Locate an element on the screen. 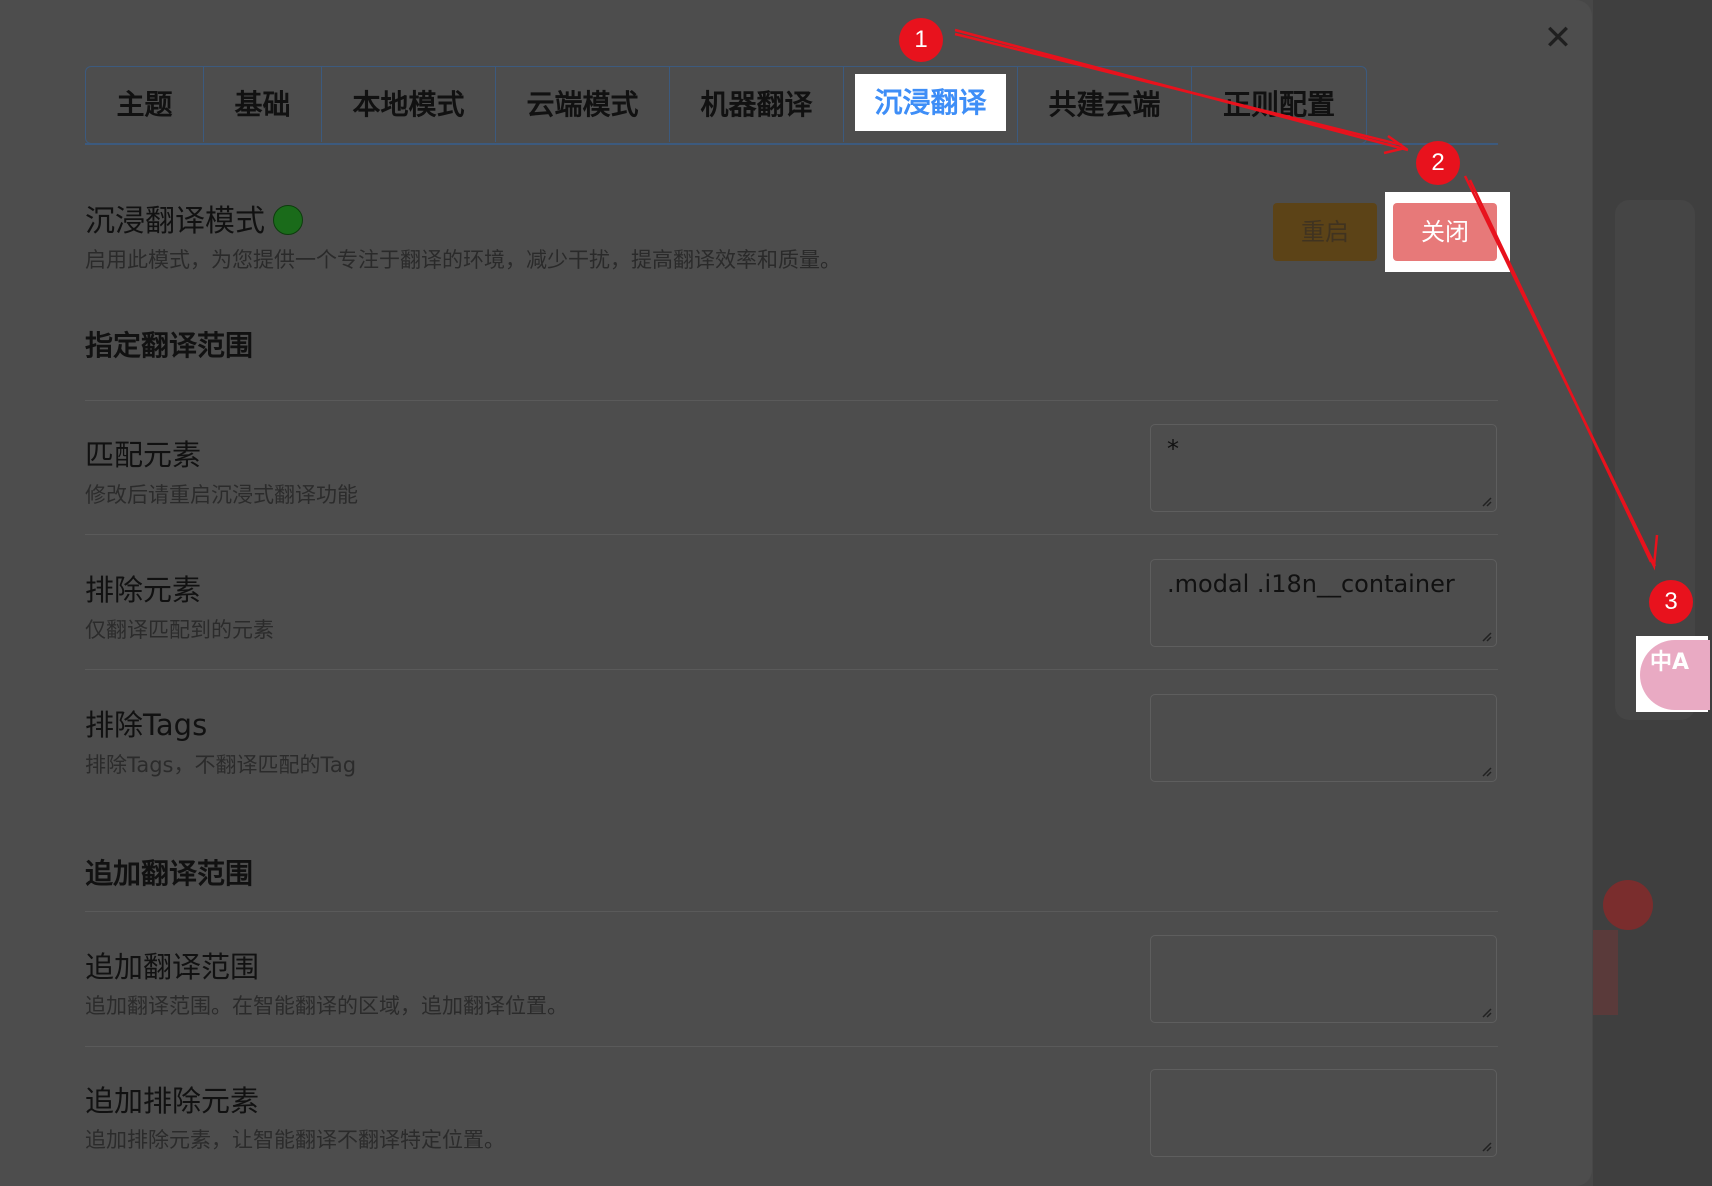  tab-basic: 基础 is located at coordinates (263, 104).